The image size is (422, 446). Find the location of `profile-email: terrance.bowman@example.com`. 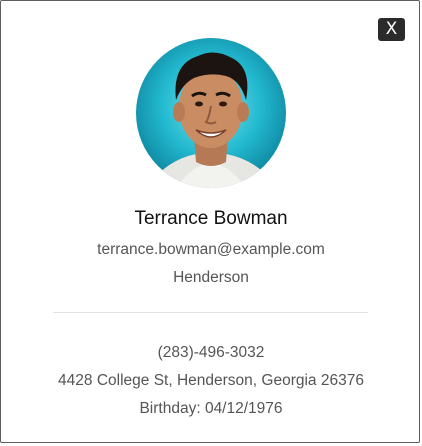

profile-email: terrance.bowman@example.com is located at coordinates (211, 249).